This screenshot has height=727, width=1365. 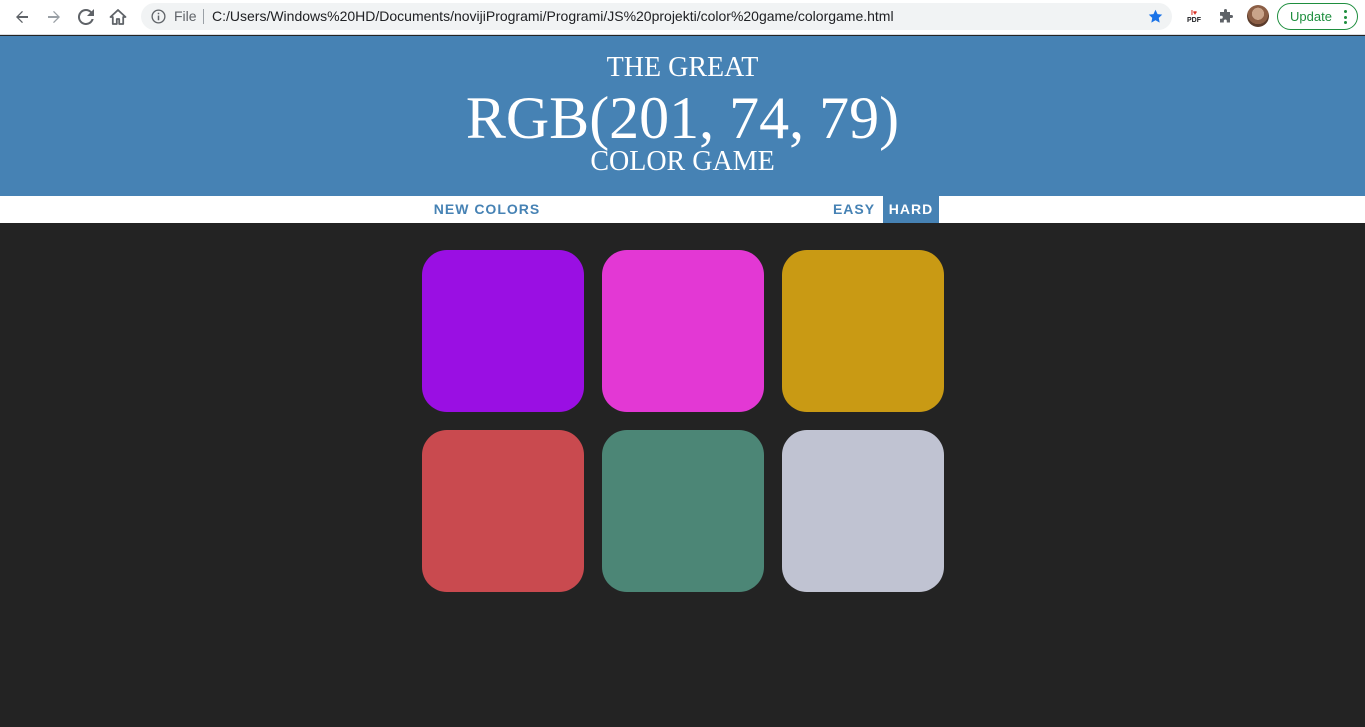 I want to click on forward-button, so click(x=54, y=17).